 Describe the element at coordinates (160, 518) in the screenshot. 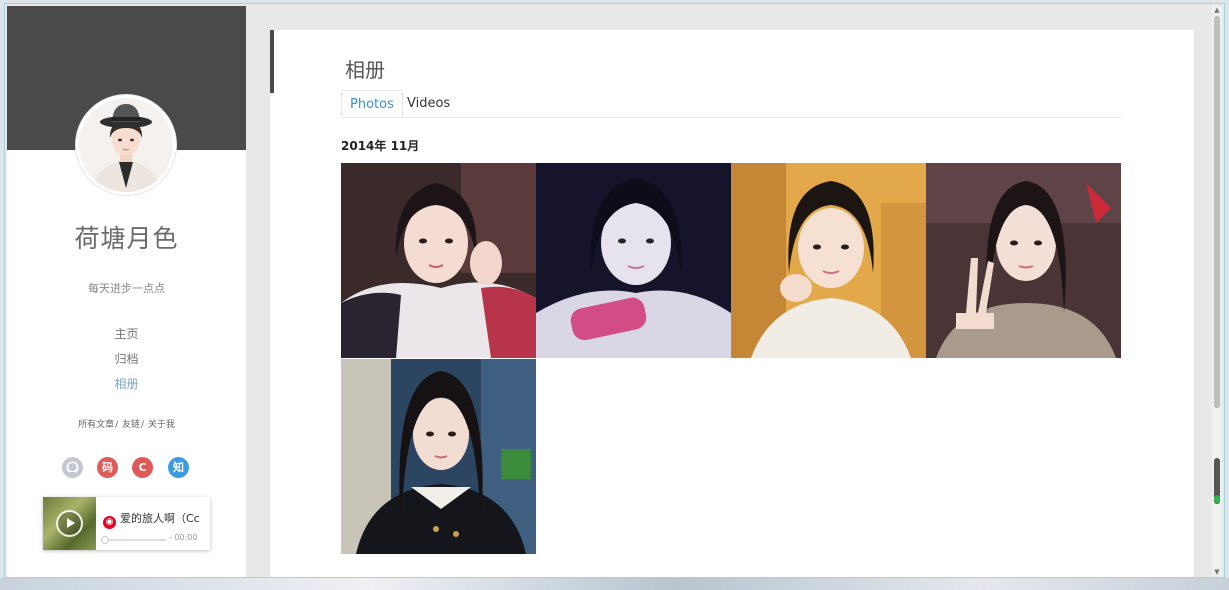

I see `song-title-text: 爱的旅人啊（Cc` at that location.